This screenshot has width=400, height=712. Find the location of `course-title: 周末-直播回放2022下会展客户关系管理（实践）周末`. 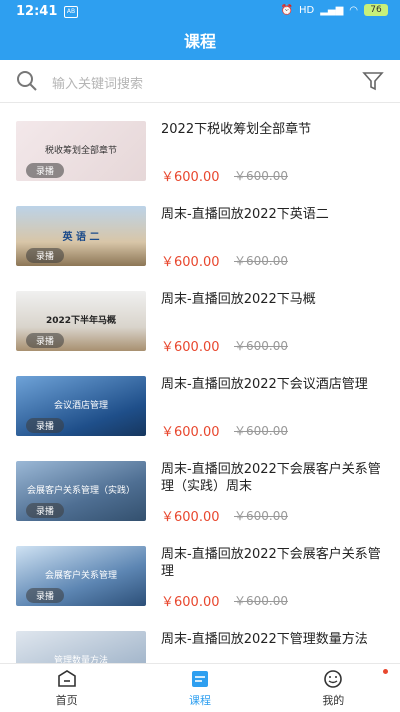

course-title: 周末-直播回放2022下会展客户关系管理（实践）周末 is located at coordinates (273, 478).